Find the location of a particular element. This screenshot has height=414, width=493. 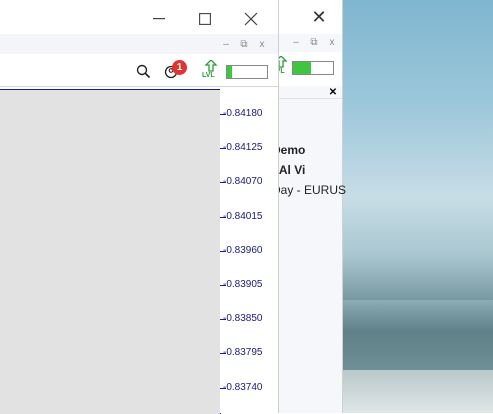

minimize-button is located at coordinates (159, 19).